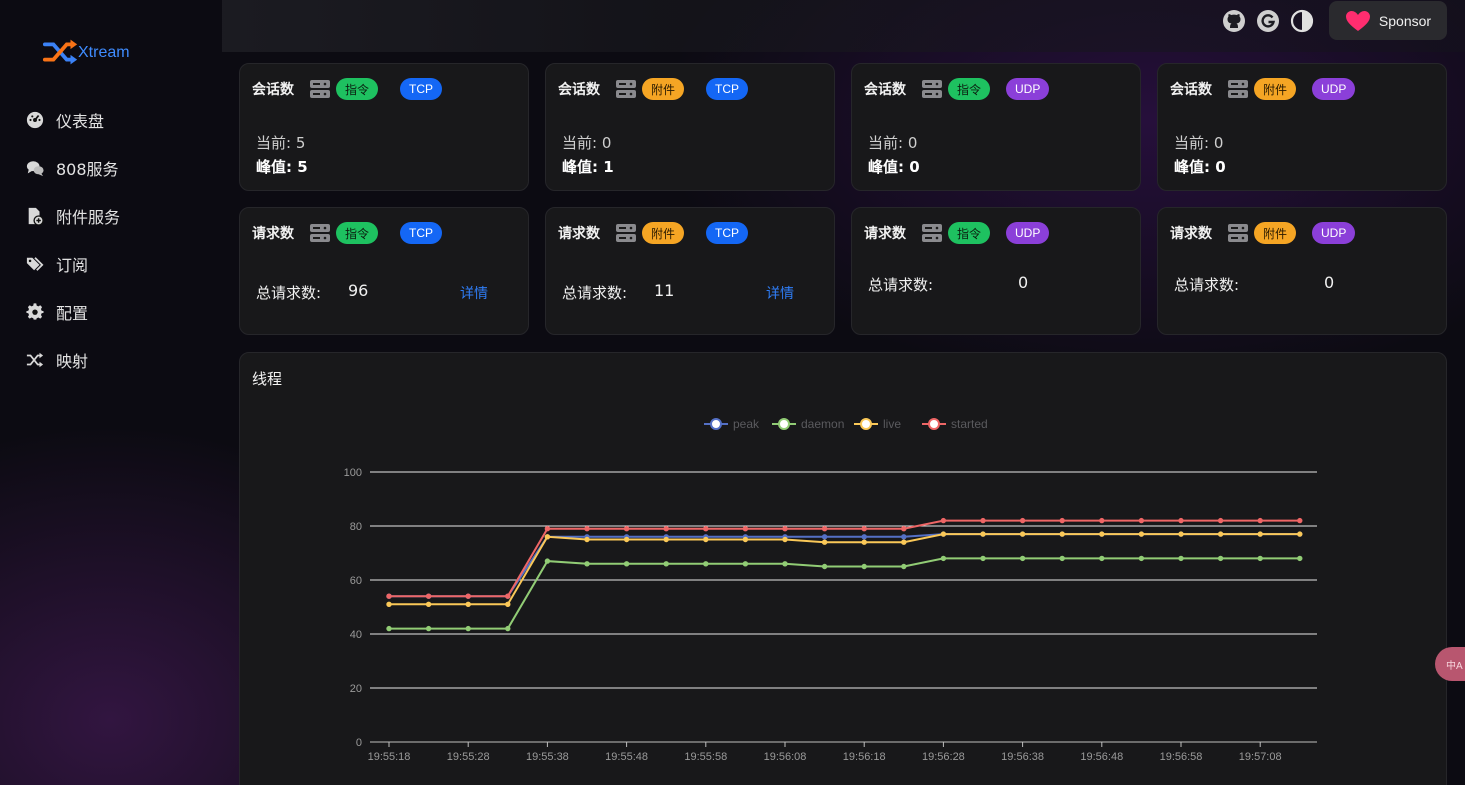 This screenshot has height=785, width=1465. What do you see at coordinates (421, 89) in the screenshot?
I see `protocol-badge: TCP` at bounding box center [421, 89].